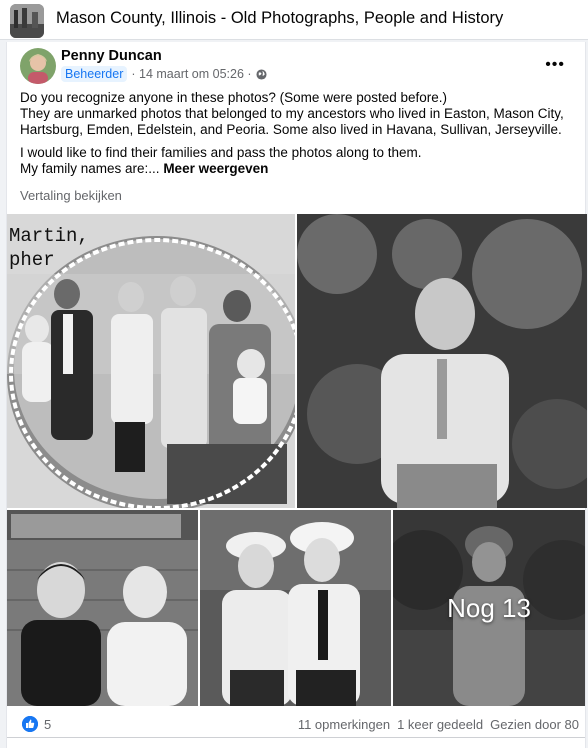  What do you see at coordinates (71, 195) in the screenshot?
I see `see-translation-link: Vertaling bekijken` at bounding box center [71, 195].